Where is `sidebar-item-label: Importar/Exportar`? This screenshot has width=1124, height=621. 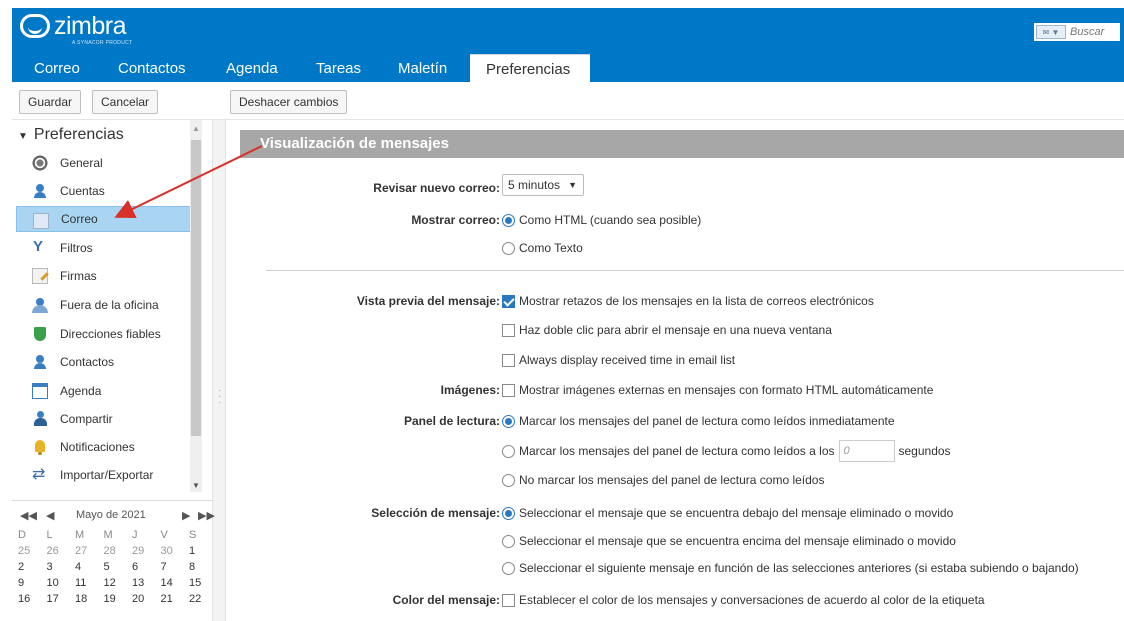 sidebar-item-label: Importar/Exportar is located at coordinates (107, 475).